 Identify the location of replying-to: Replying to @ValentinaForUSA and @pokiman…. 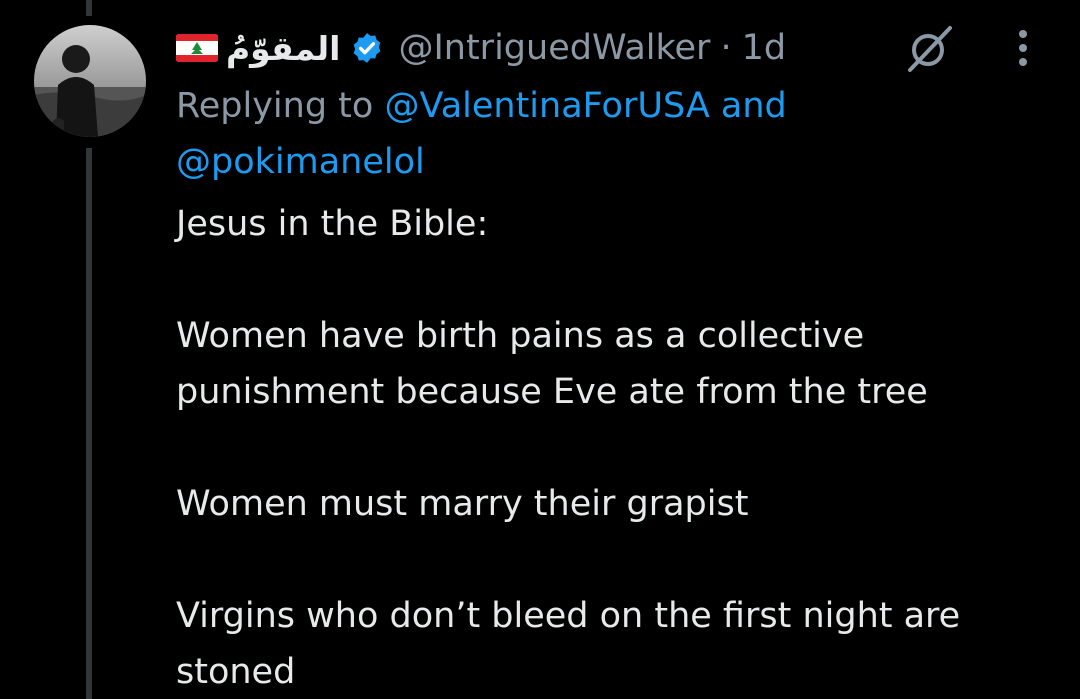
(616, 134).